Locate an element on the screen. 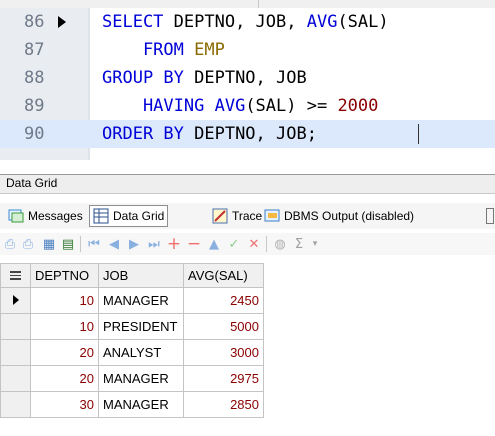 Image resolution: width=495 pixels, height=436 pixels. grid-header-row: DEPTNO JOB AVG(SAL) is located at coordinates (132, 275).